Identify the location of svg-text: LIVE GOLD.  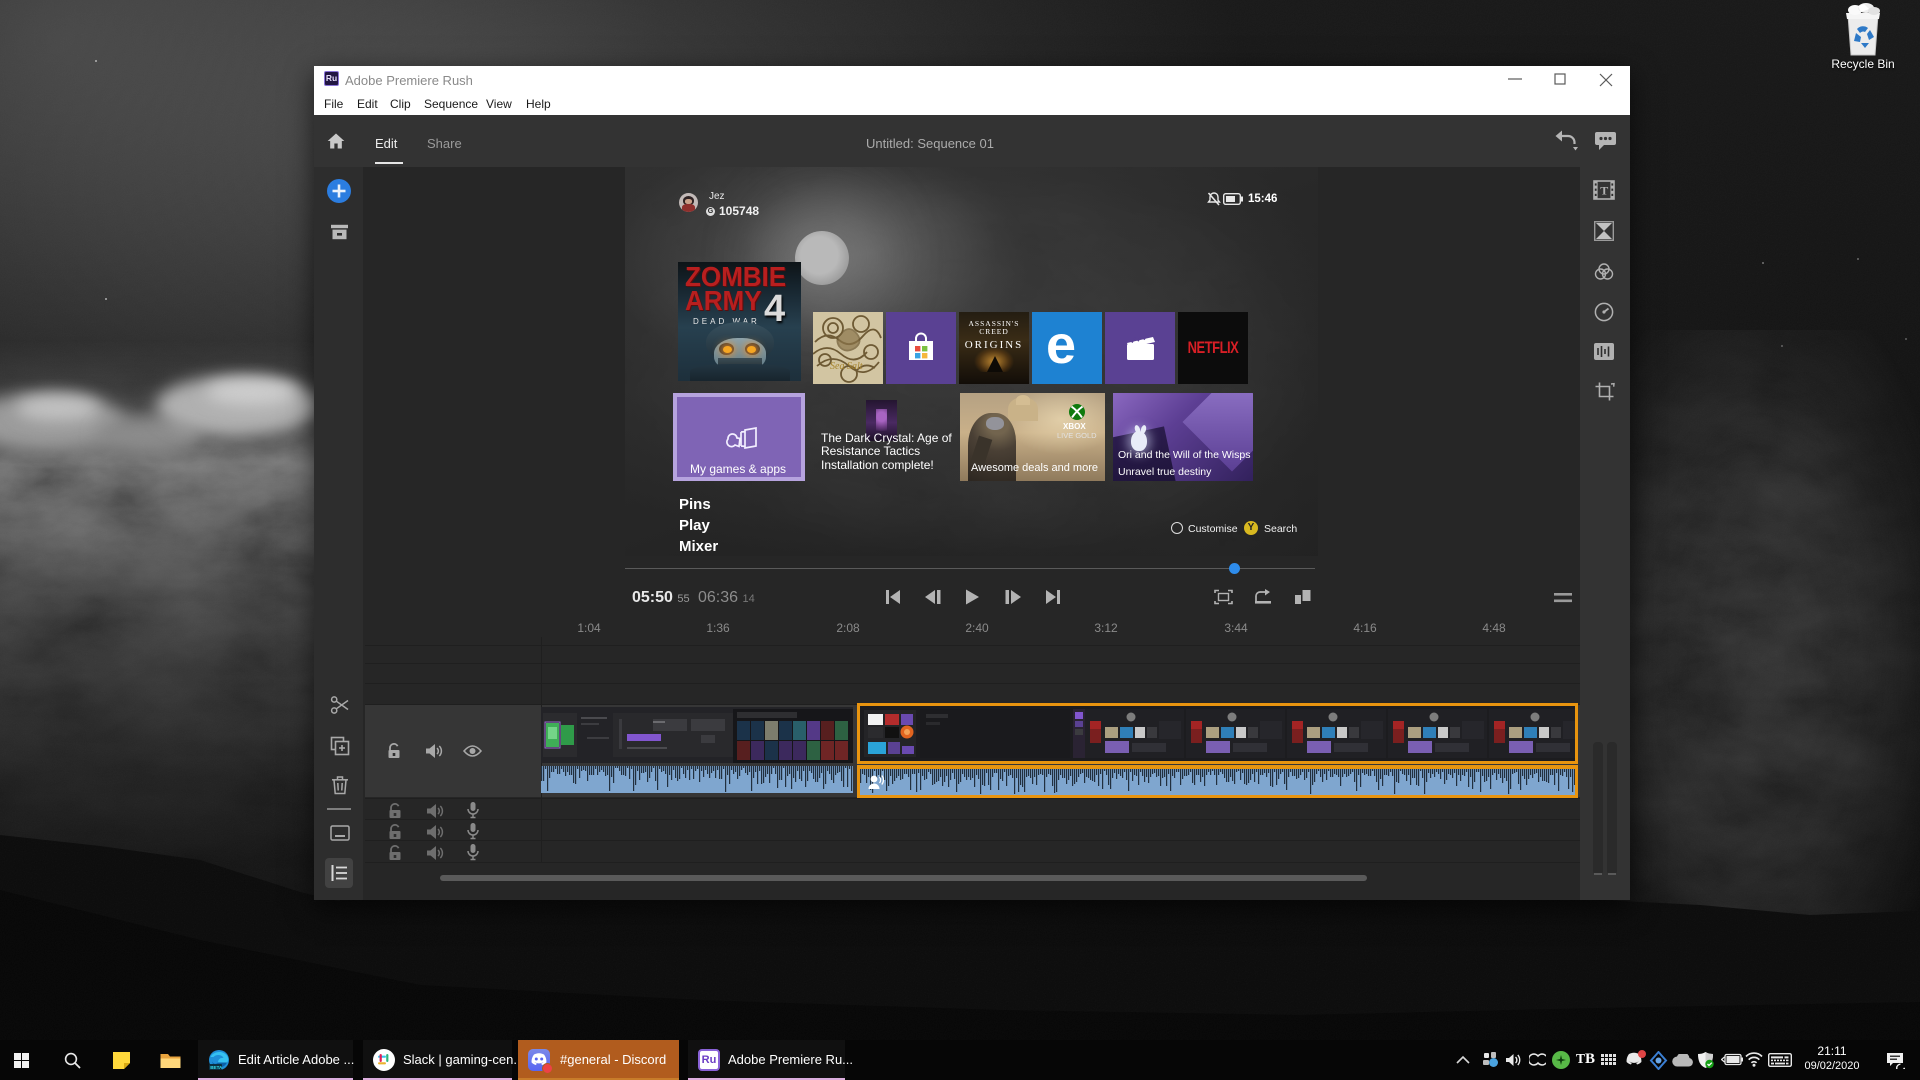
(1077, 435).